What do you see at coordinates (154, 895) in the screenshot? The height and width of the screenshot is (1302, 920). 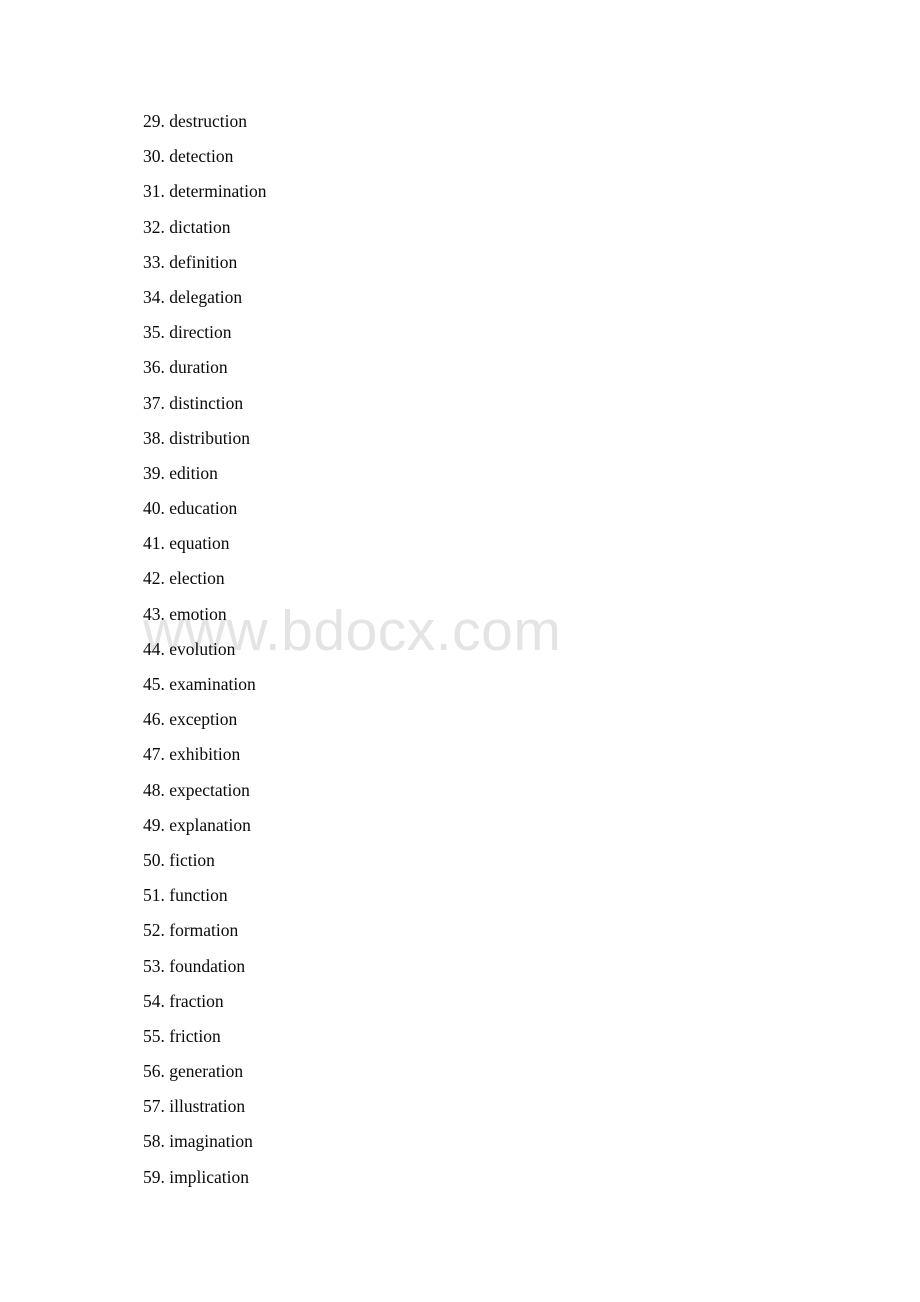 I see `list-item-number: 51.` at bounding box center [154, 895].